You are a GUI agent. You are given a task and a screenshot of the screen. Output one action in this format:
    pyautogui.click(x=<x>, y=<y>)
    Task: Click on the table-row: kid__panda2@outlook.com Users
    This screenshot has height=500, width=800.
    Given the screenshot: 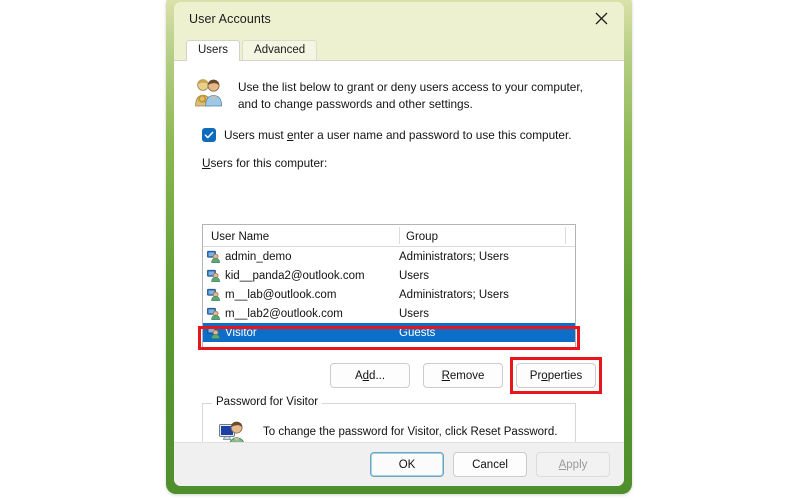 What is the action you would take?
    pyautogui.click(x=389, y=275)
    